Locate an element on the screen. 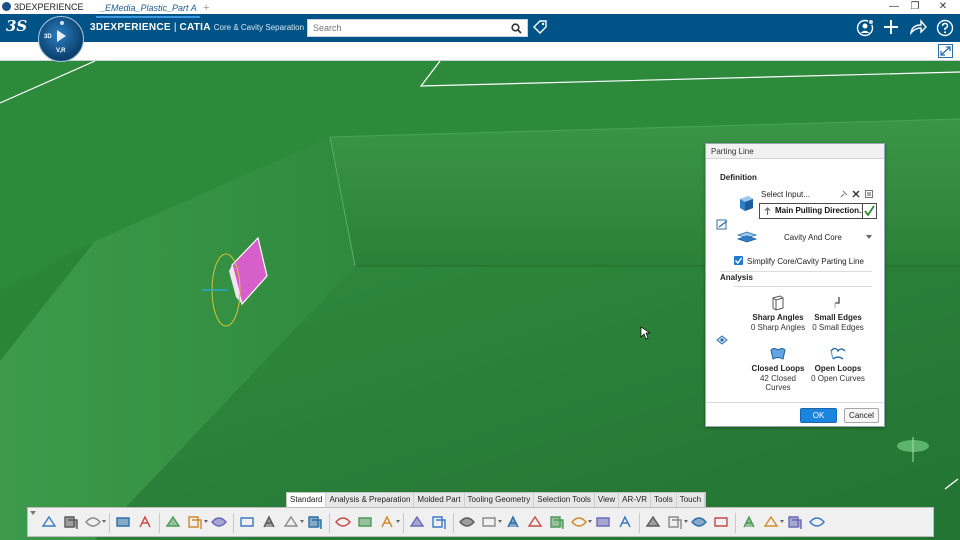  tab-analysis-preparation: Analysis & Preparation is located at coordinates (370, 500).